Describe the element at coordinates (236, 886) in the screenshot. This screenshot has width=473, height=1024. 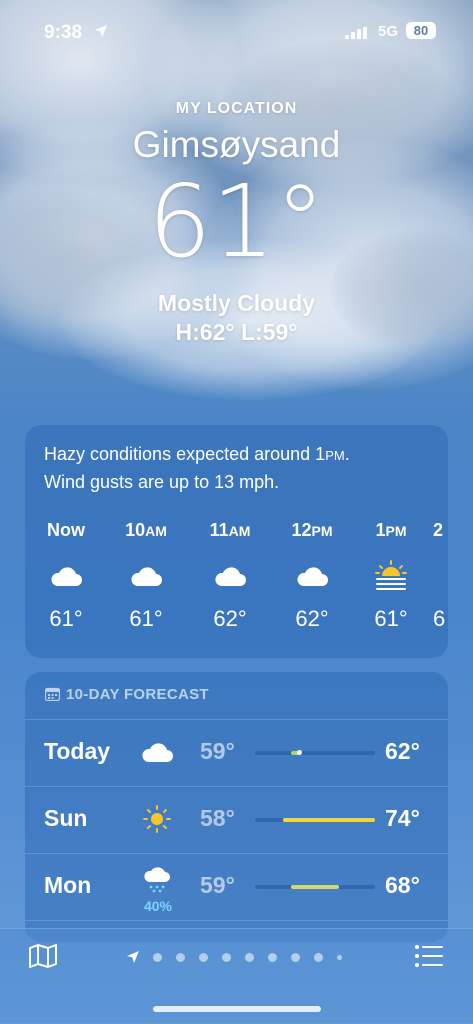
I see `forecast-row-mon: Mon 40% 59° 68°` at that location.